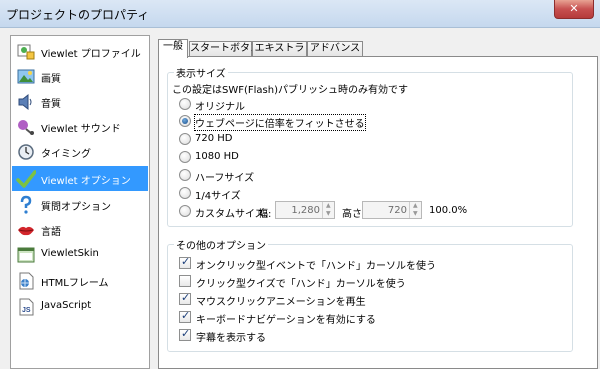 The width and height of the screenshot is (600, 369). I want to click on sidebar-item-label: HTMLフレーム, so click(75, 283).